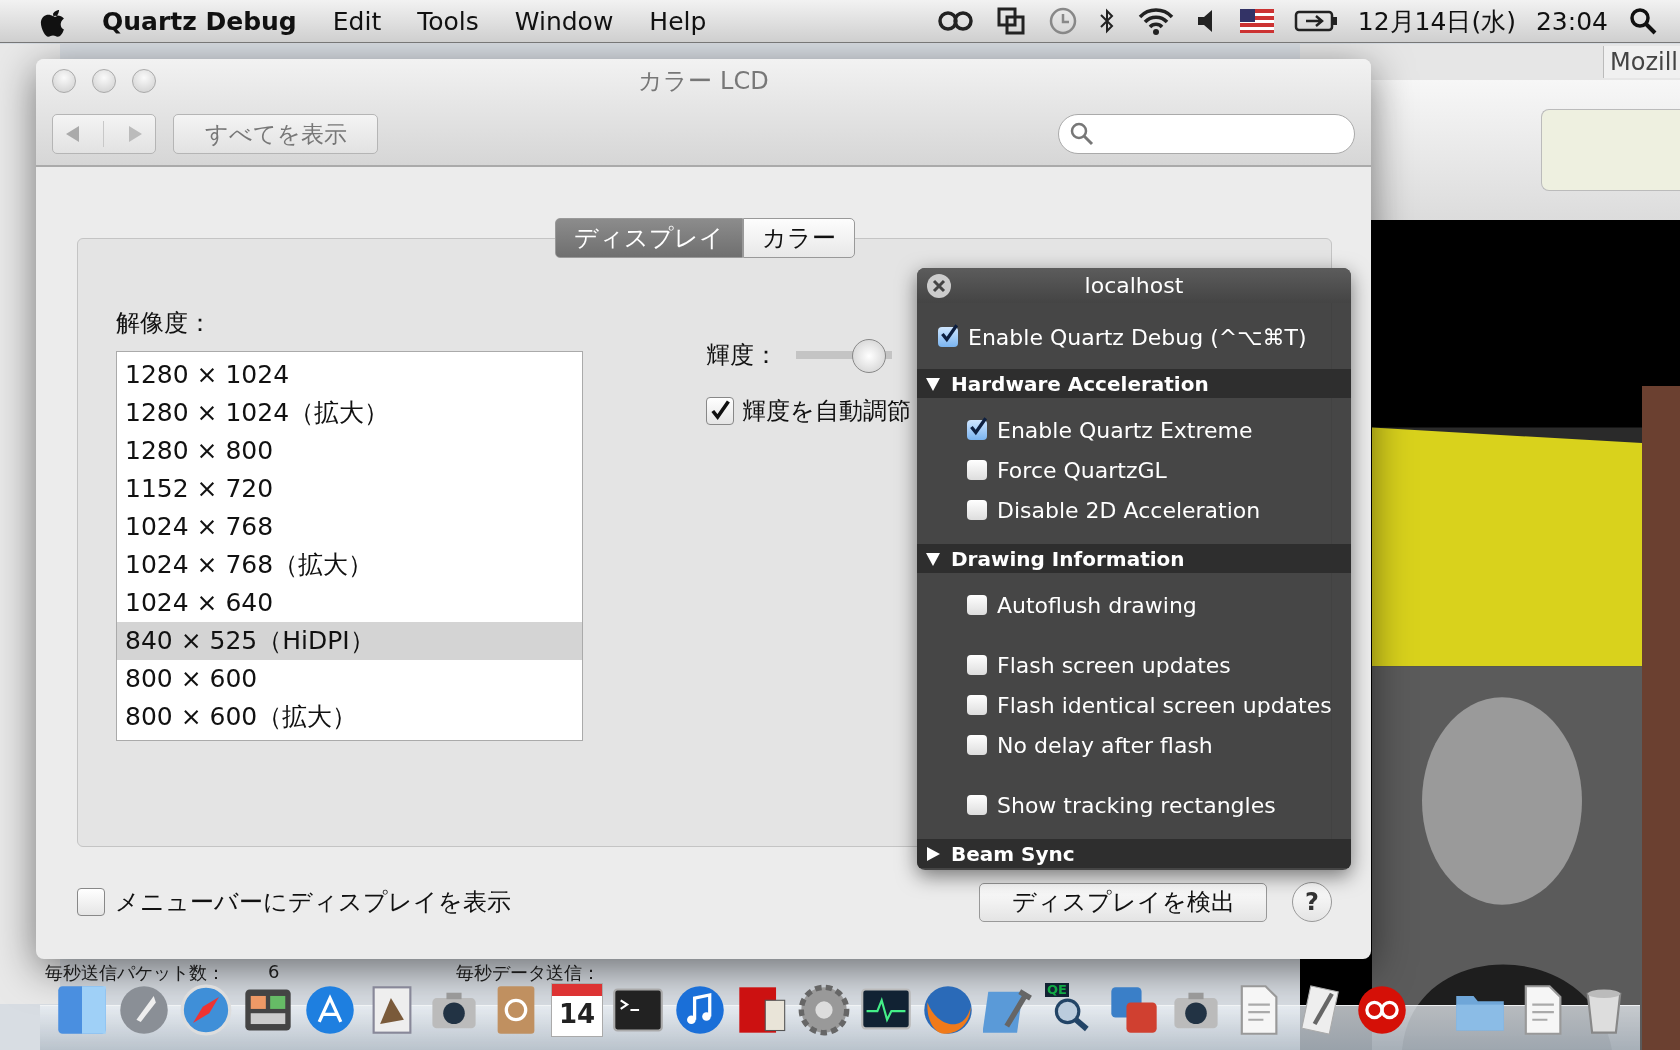  What do you see at coordinates (349, 565) in the screenshot?
I see `resolution-item: 1024 × 768（拡大）` at bounding box center [349, 565].